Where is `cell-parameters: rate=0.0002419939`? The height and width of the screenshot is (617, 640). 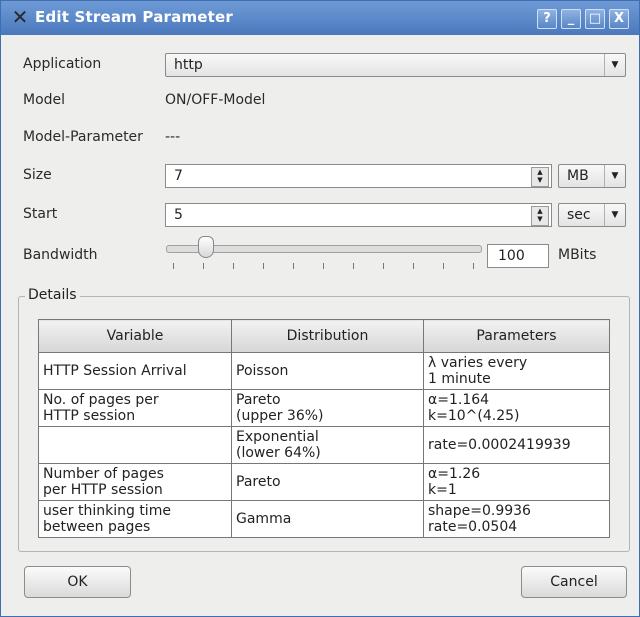
cell-parameters: rate=0.0002419939 is located at coordinates (516, 445).